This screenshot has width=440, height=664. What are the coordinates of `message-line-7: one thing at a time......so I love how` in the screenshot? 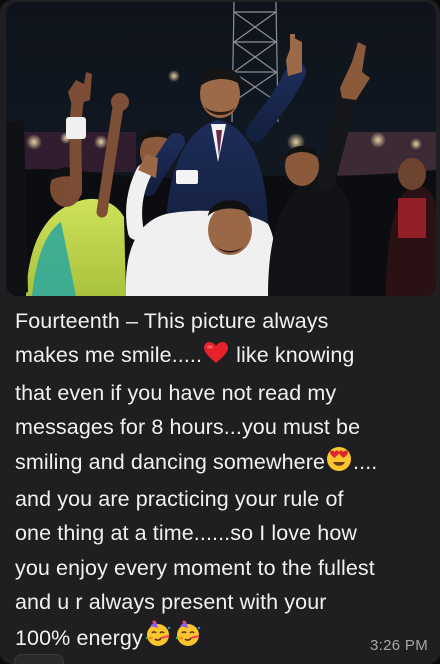 It's located at (186, 533).